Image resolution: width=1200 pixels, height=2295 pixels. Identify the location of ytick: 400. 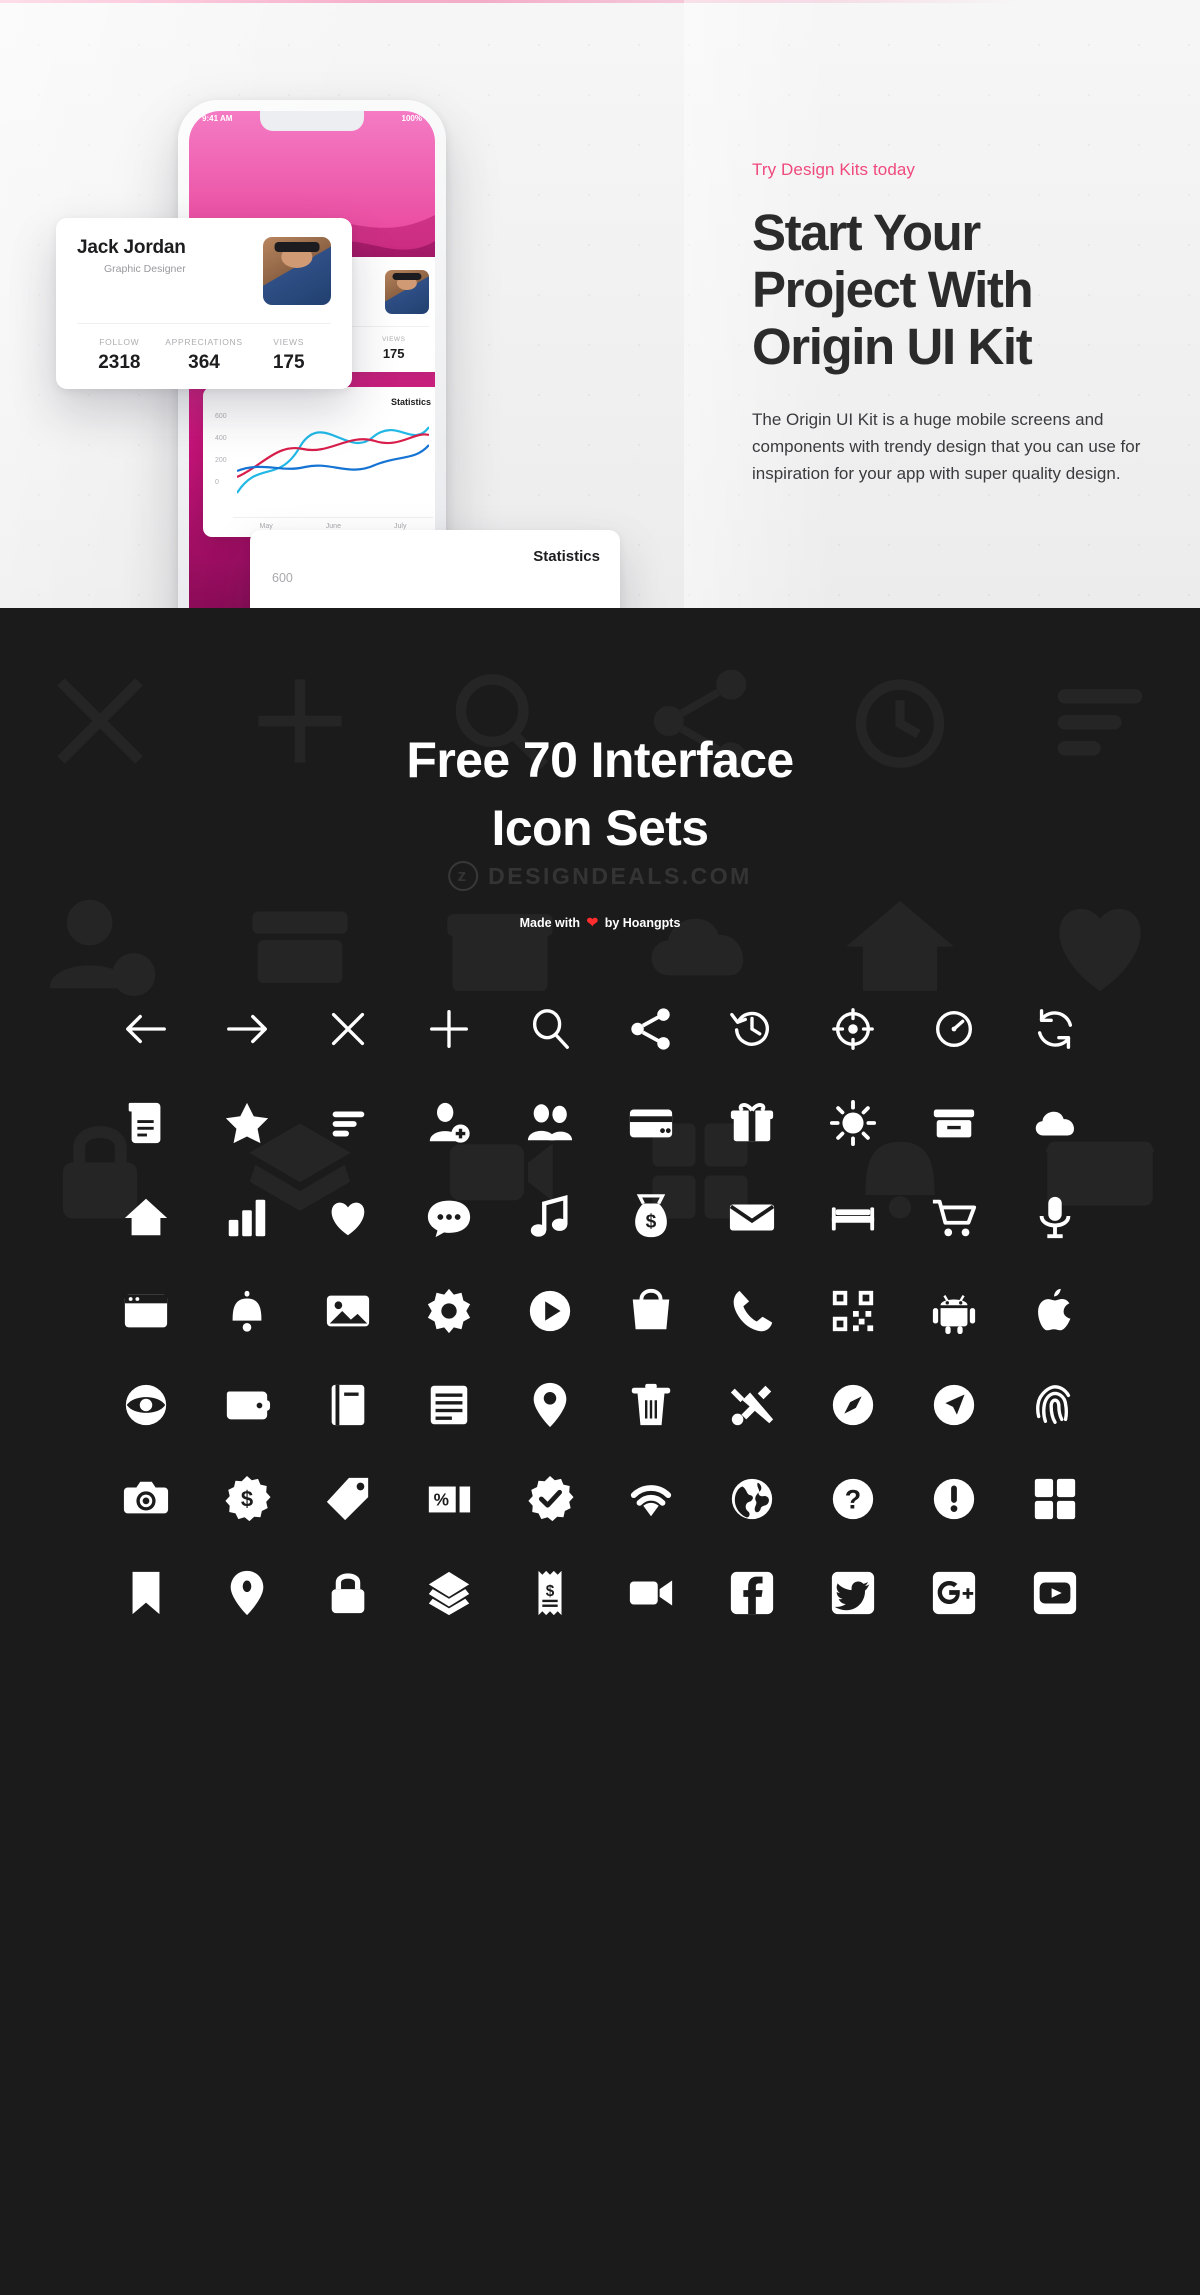
(221, 438).